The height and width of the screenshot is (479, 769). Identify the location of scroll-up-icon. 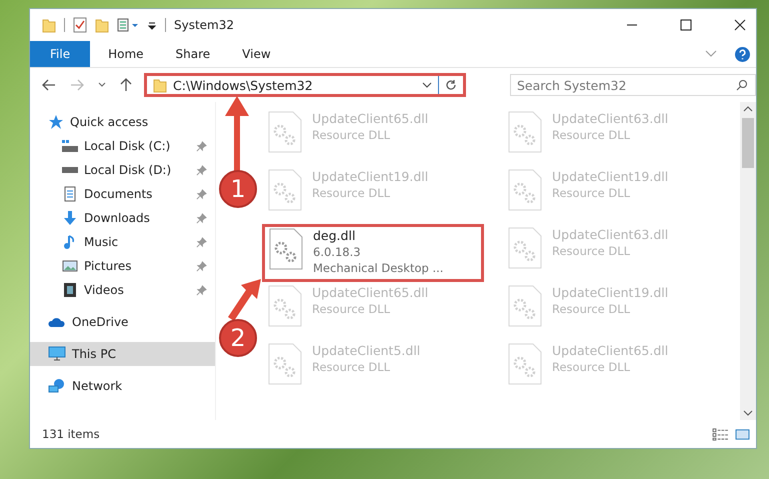
(748, 109).